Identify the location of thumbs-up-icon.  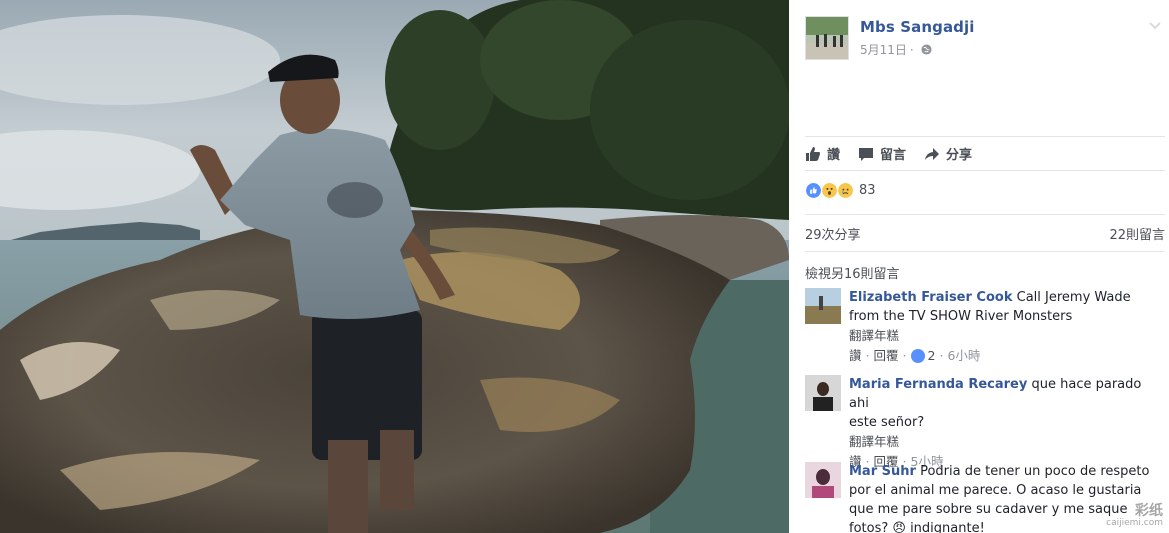
(813, 153).